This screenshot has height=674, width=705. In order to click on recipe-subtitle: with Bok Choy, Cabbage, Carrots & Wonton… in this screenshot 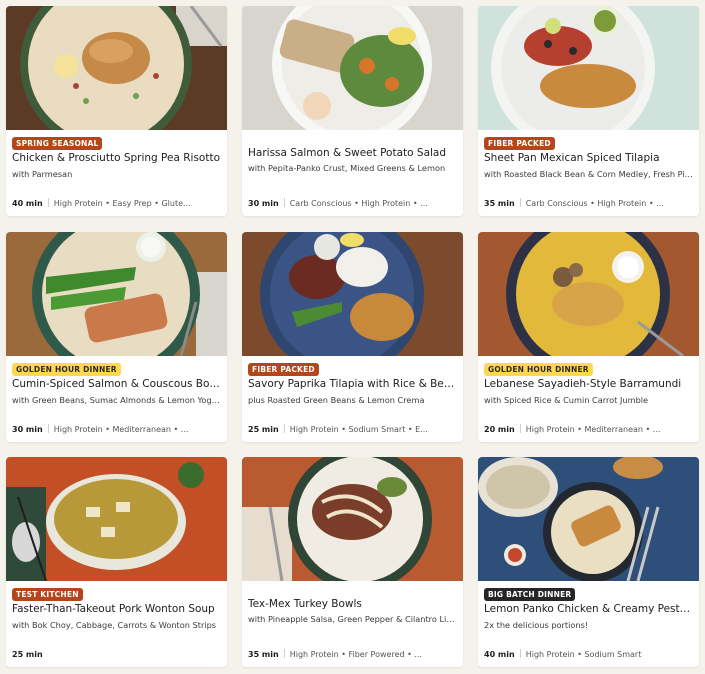, I will do `click(114, 625)`.